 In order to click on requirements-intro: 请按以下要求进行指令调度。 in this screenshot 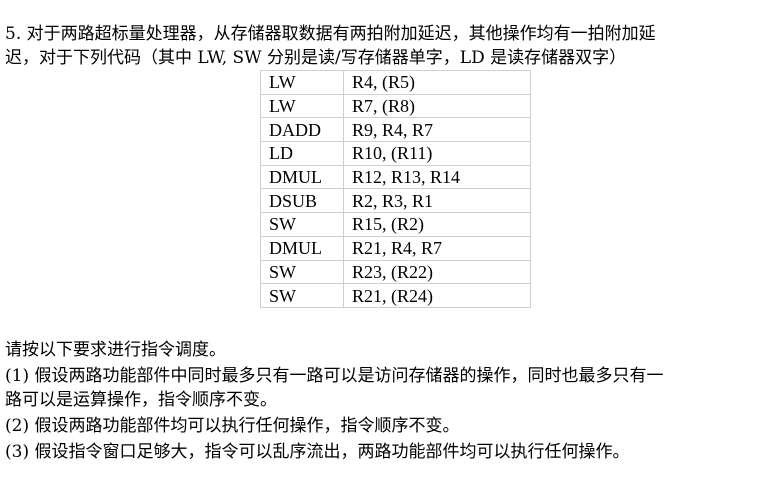, I will do `click(115, 350)`.